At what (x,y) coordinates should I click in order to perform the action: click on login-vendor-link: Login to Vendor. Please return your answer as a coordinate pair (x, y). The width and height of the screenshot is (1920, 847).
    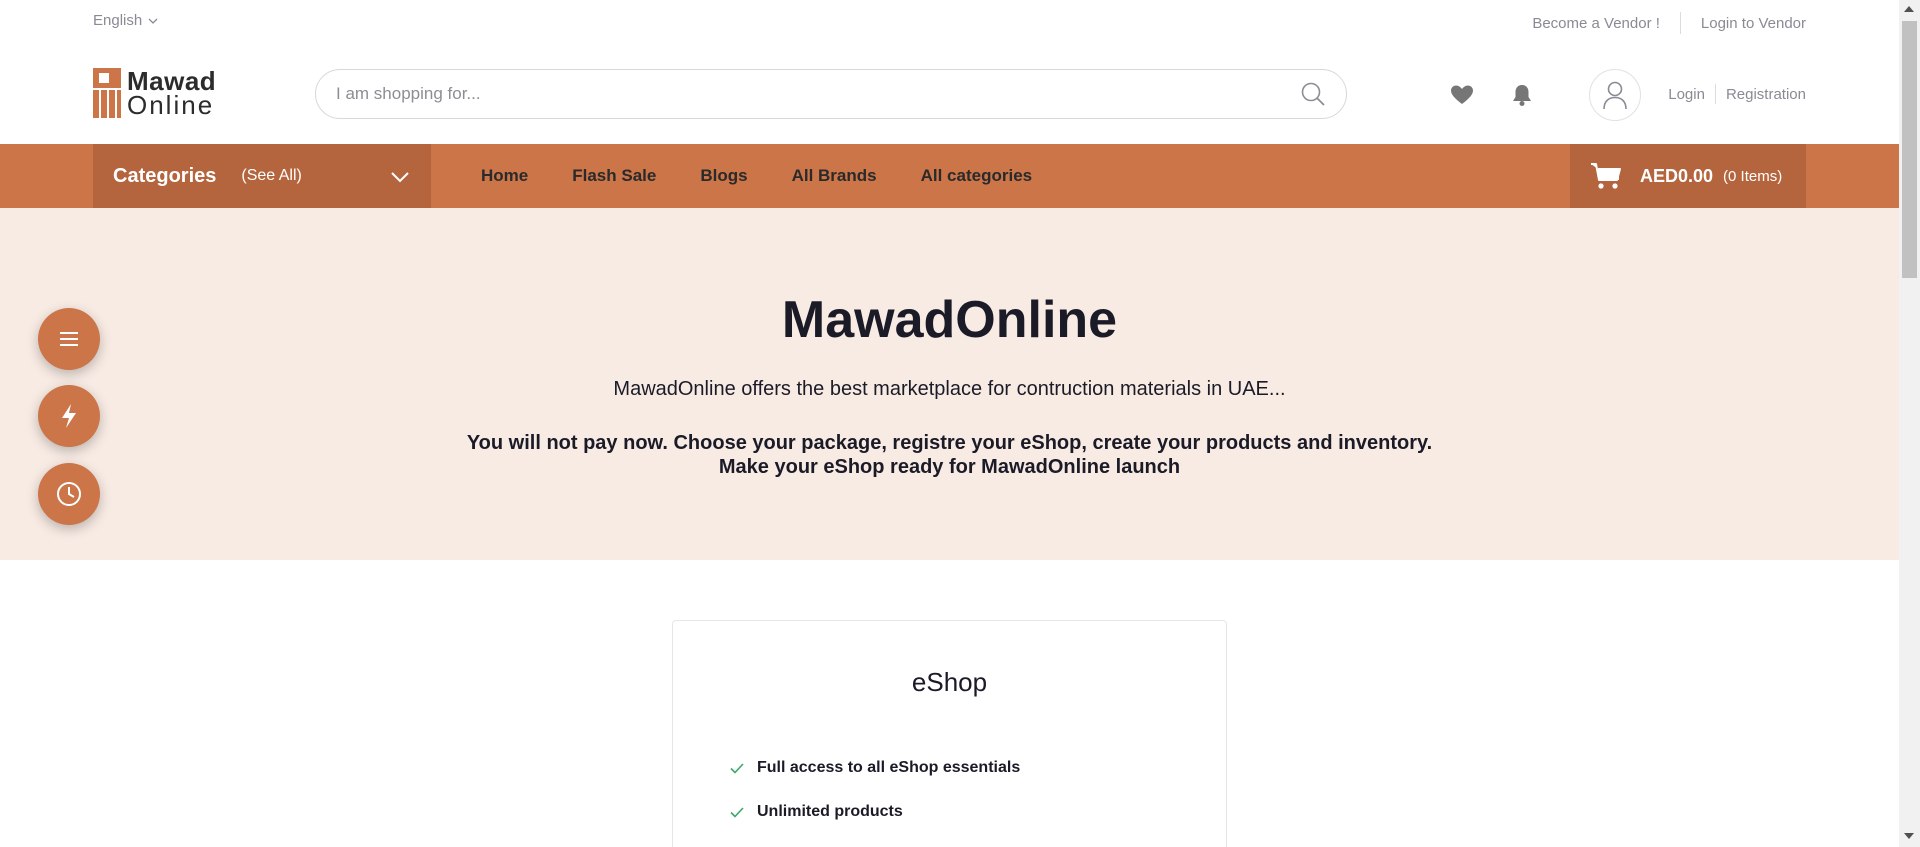
    Looking at the image, I should click on (1753, 23).